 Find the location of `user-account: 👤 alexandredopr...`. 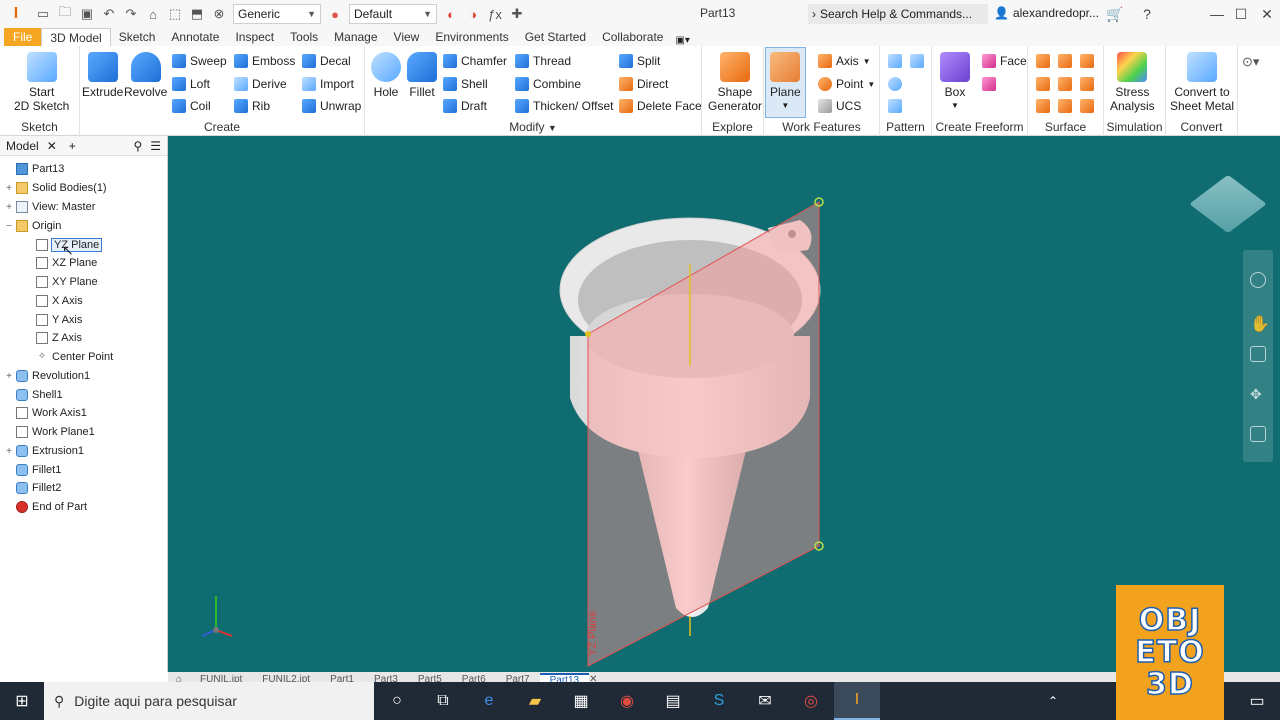

user-account: 👤 alexandredopr... is located at coordinates (1046, 13).